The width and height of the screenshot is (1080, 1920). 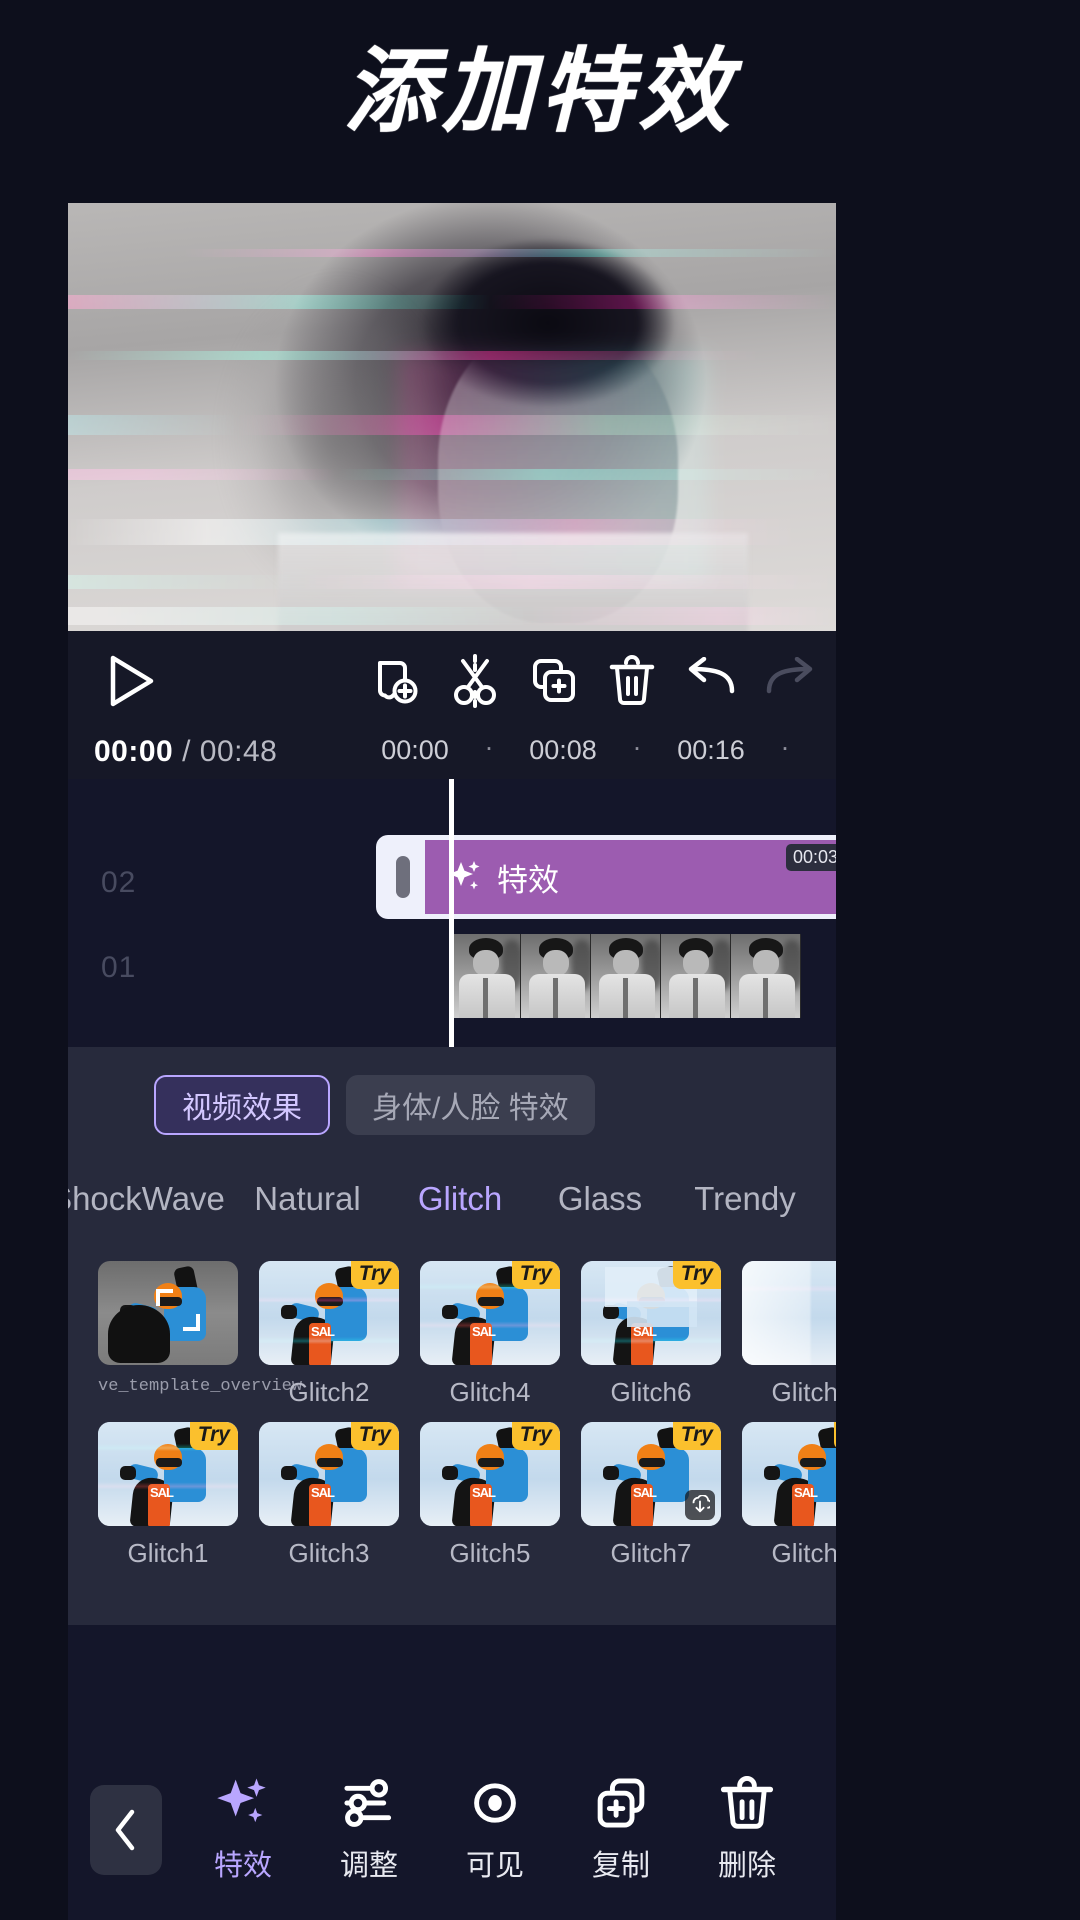 What do you see at coordinates (803, 1392) in the screenshot?
I see `effect-label: Glitch8` at bounding box center [803, 1392].